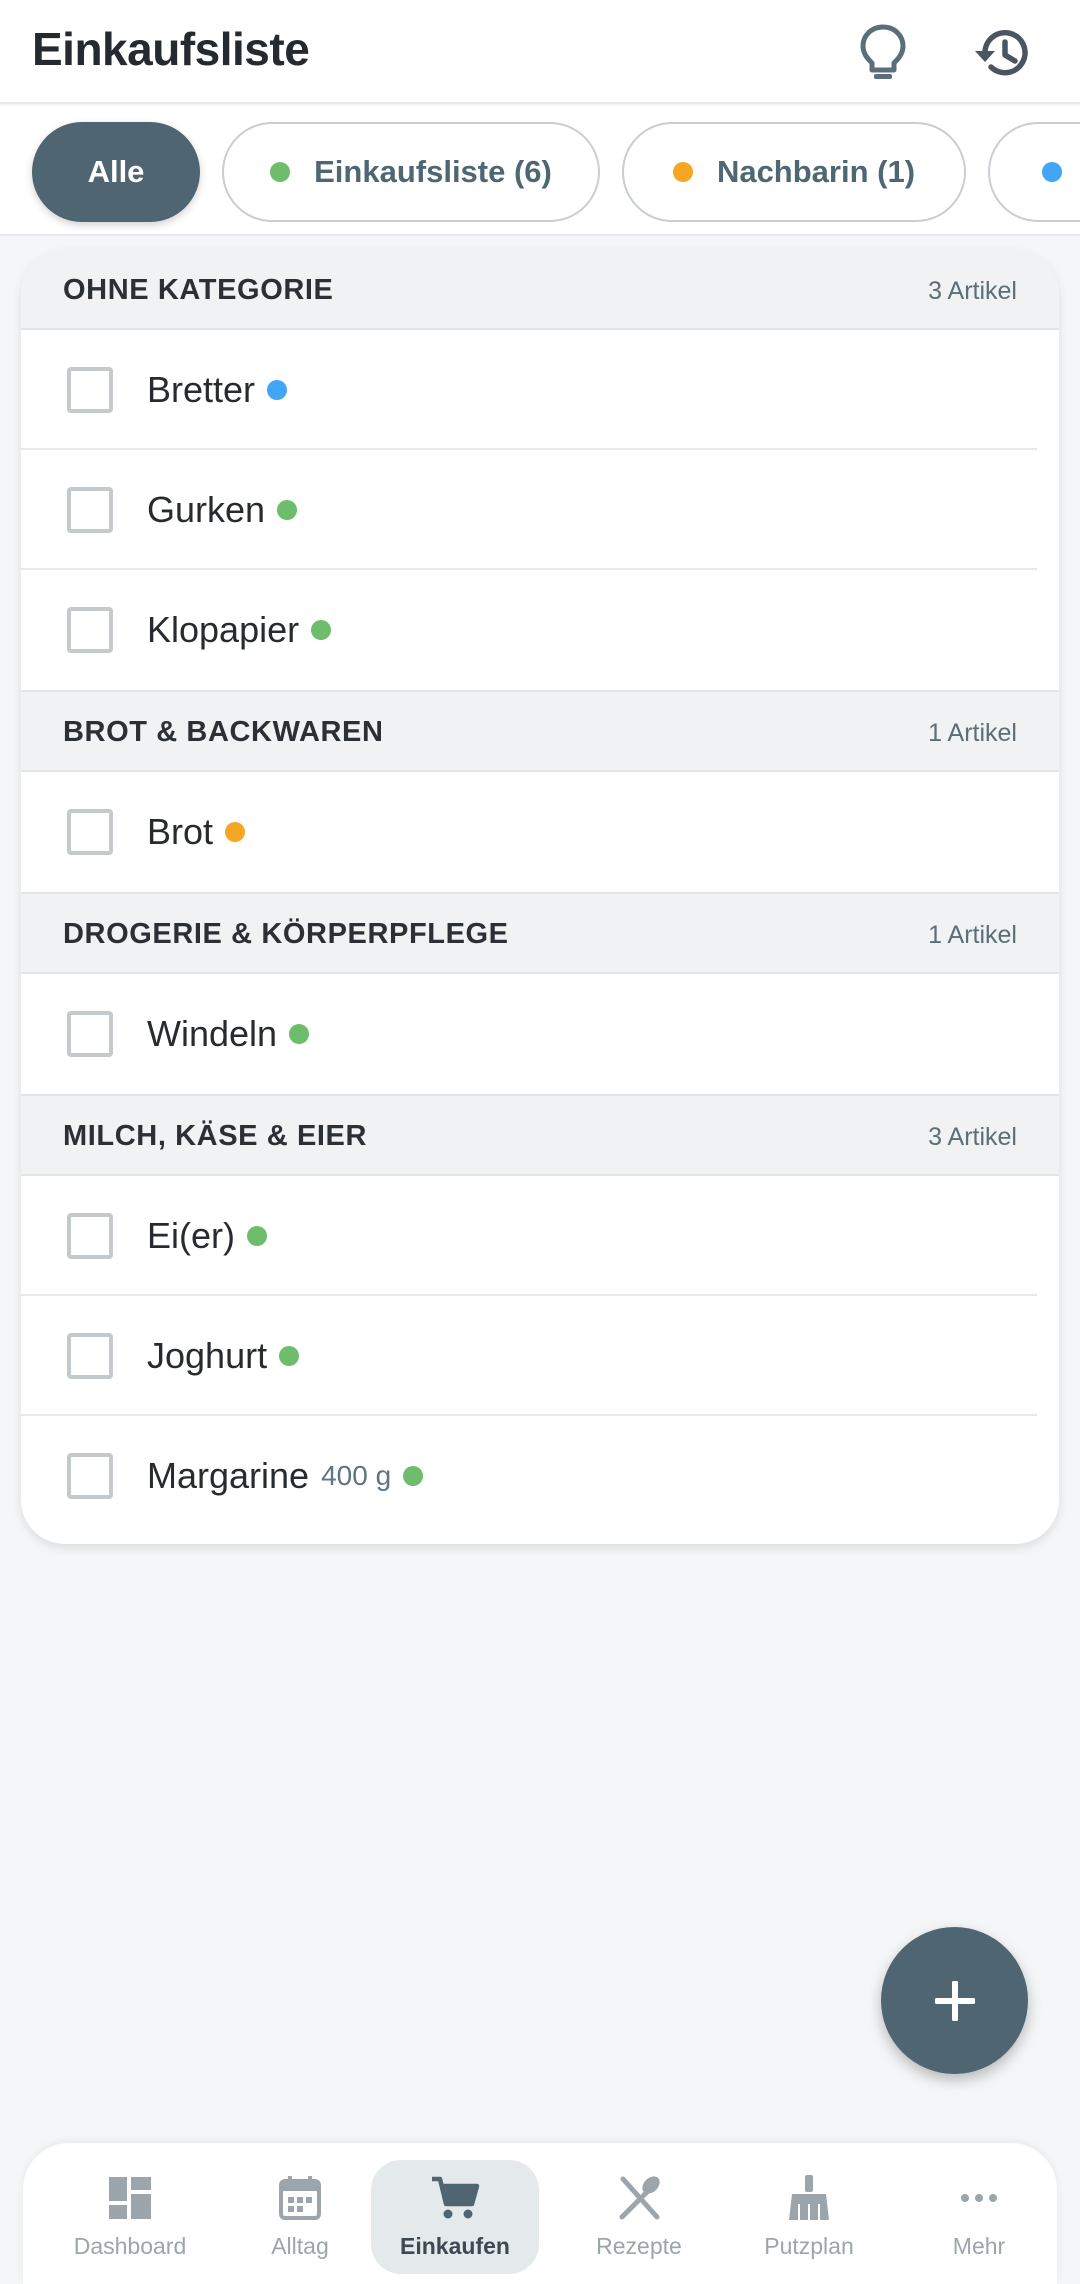 This screenshot has width=1080, height=2284. I want to click on cart-icon, so click(456, 2197).